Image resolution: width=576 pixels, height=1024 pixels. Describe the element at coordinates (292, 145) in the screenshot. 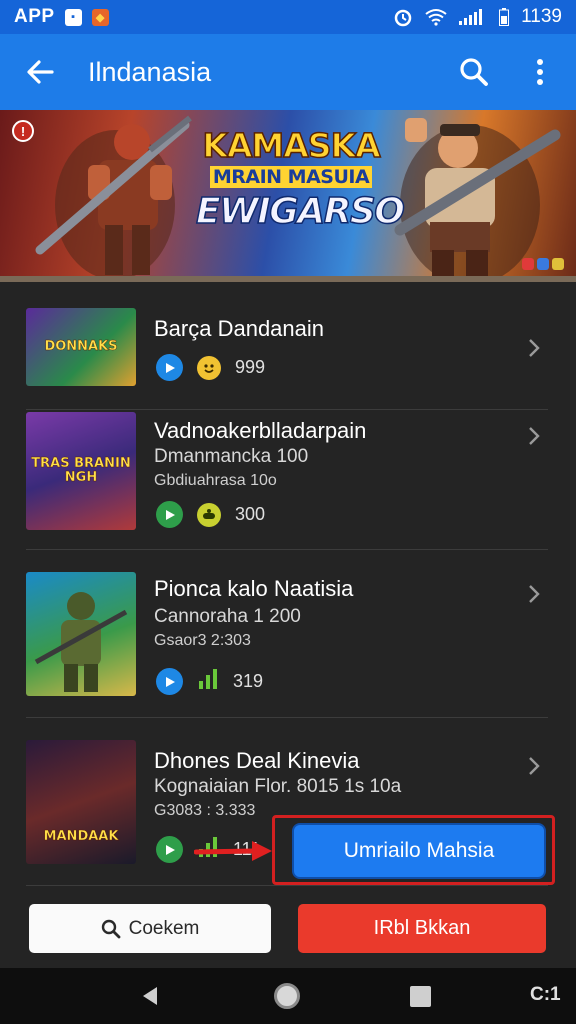

I see `banner-title-line1: KAMASKA` at that location.